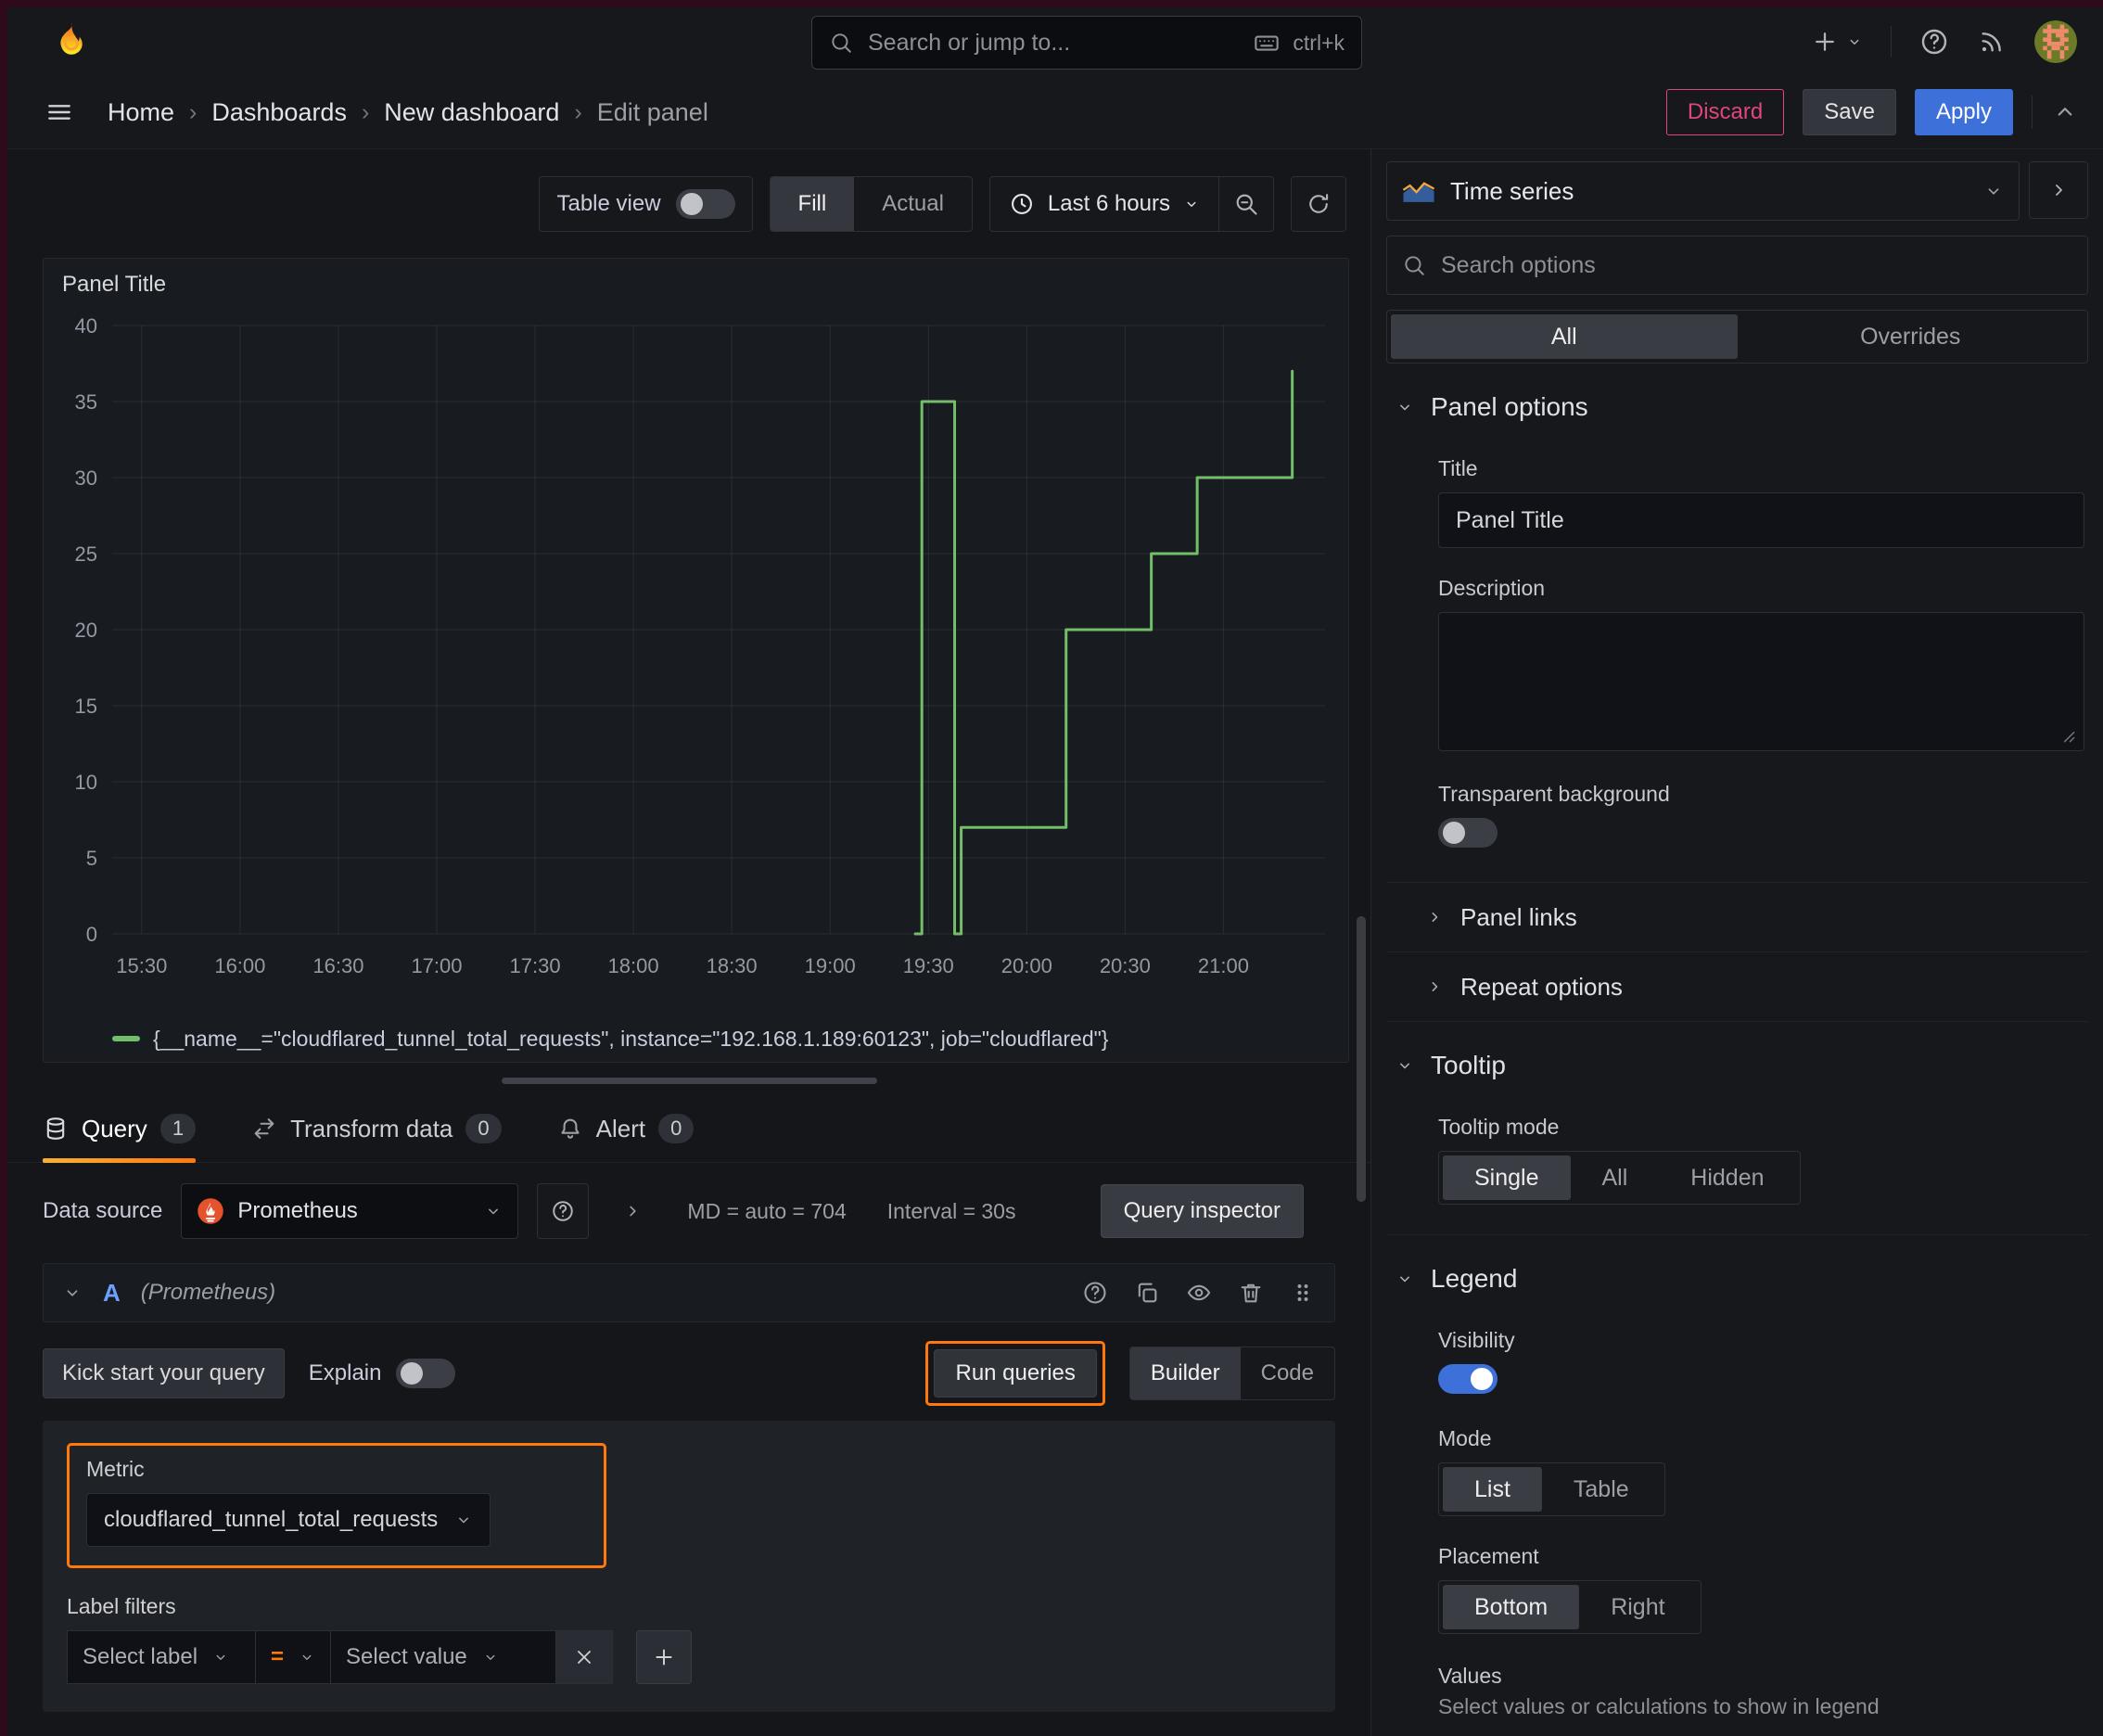 The image size is (2103, 1736). Describe the element at coordinates (288, 1520) in the screenshot. I see `metric-select: cloudflared_tunnel_total_requests` at that location.